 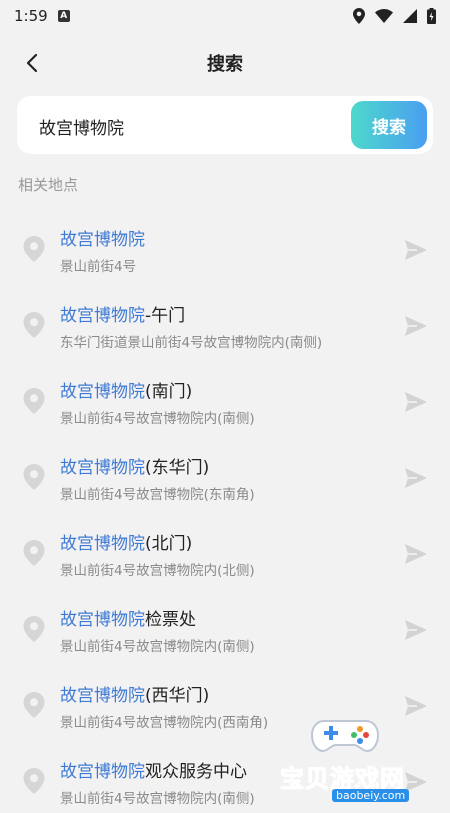 What do you see at coordinates (170, 620) in the screenshot?
I see `result-name-suffix: 检票处` at bounding box center [170, 620].